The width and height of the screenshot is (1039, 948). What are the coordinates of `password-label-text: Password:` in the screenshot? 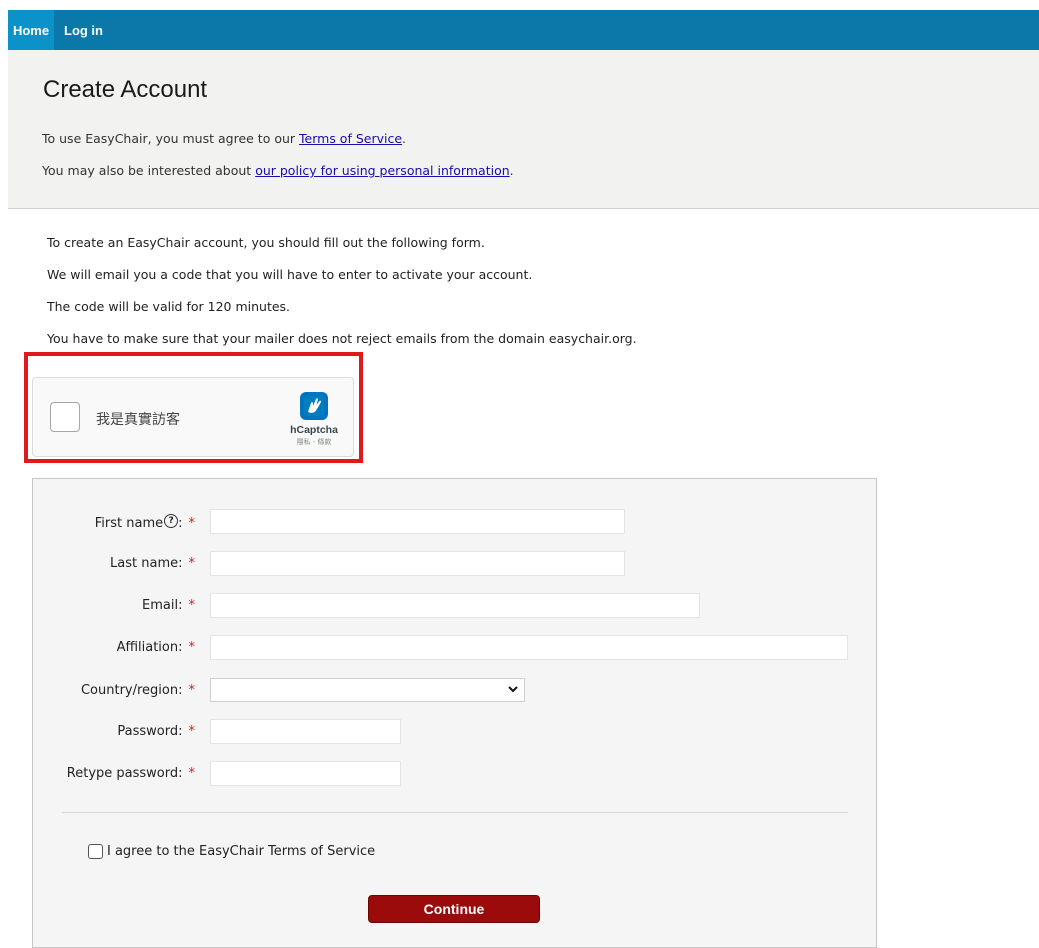 It's located at (150, 731).